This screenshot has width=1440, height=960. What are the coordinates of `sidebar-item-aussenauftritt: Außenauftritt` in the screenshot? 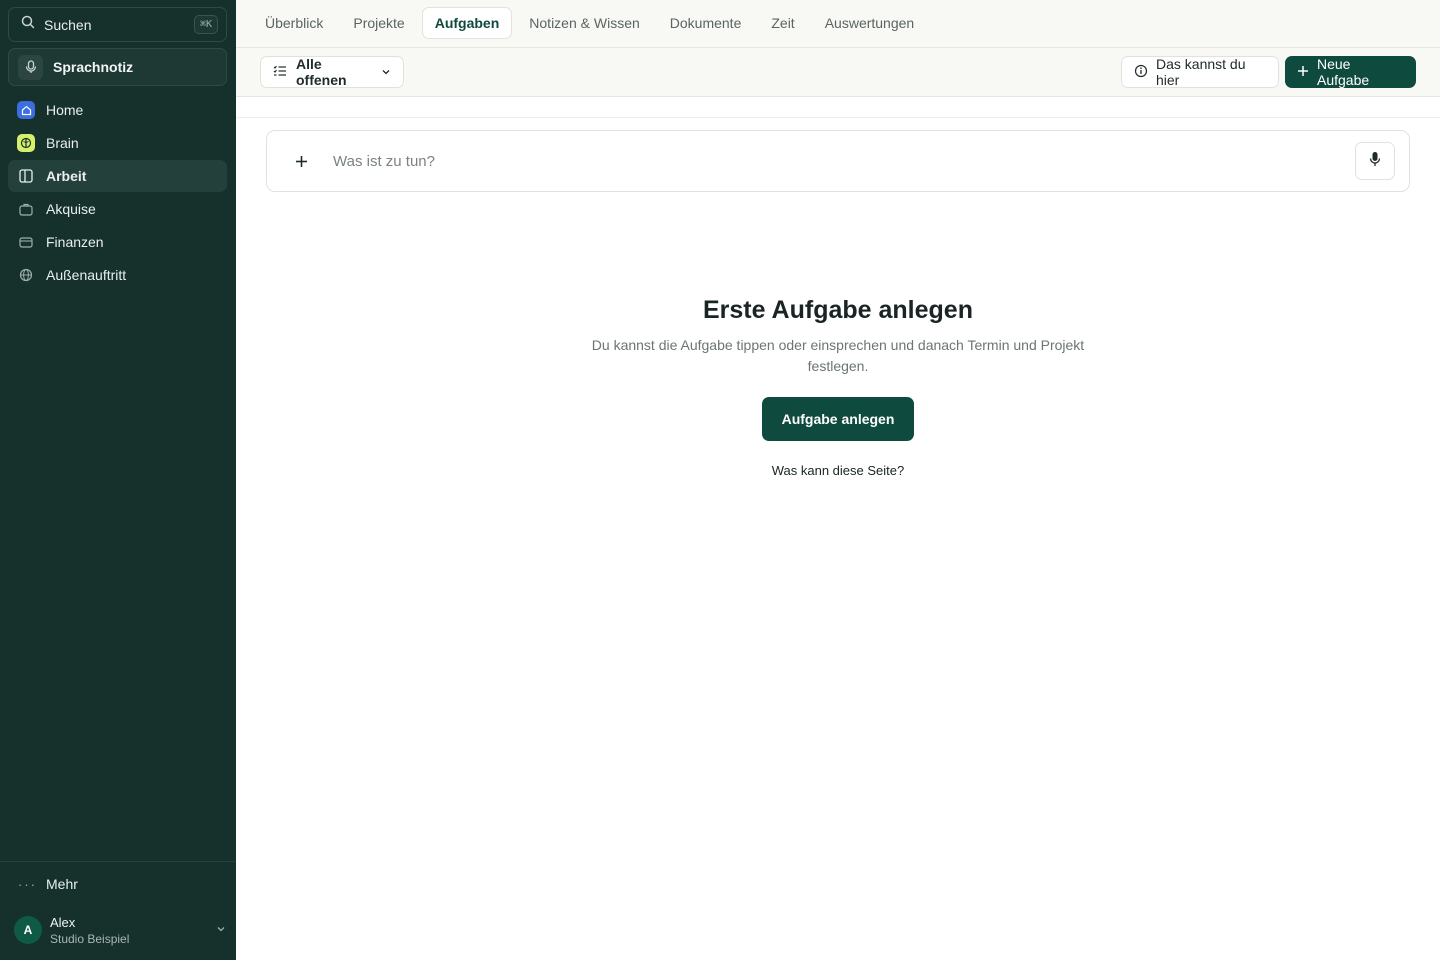 It's located at (117, 275).